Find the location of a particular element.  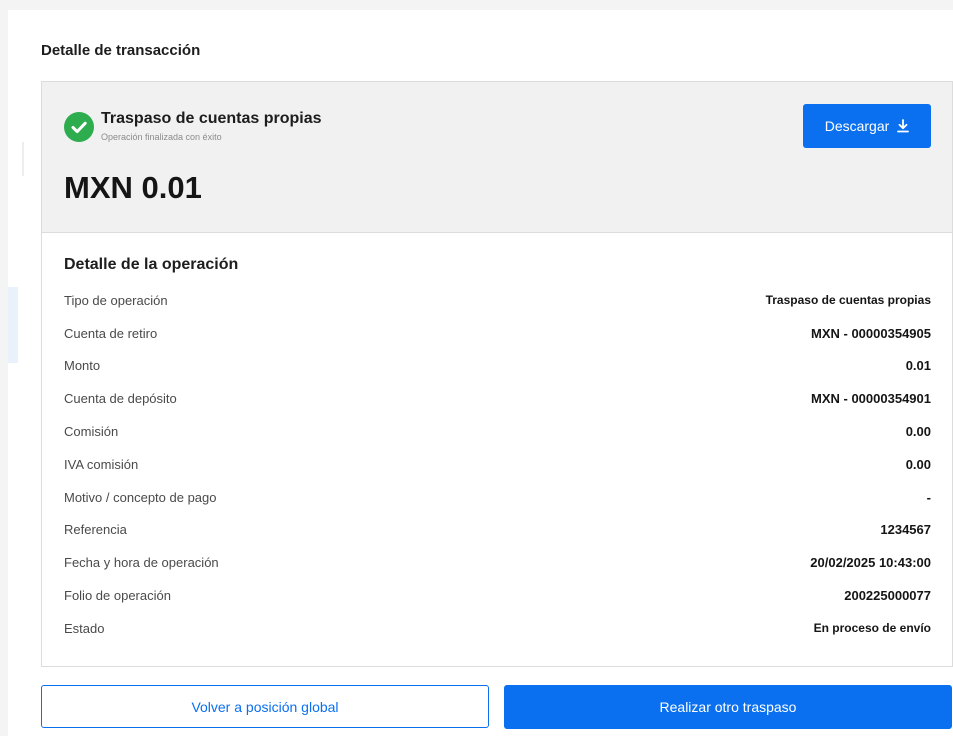

detail-row-deposit-account: Cuenta de depósito MXN - 00000354901 is located at coordinates (497, 398).